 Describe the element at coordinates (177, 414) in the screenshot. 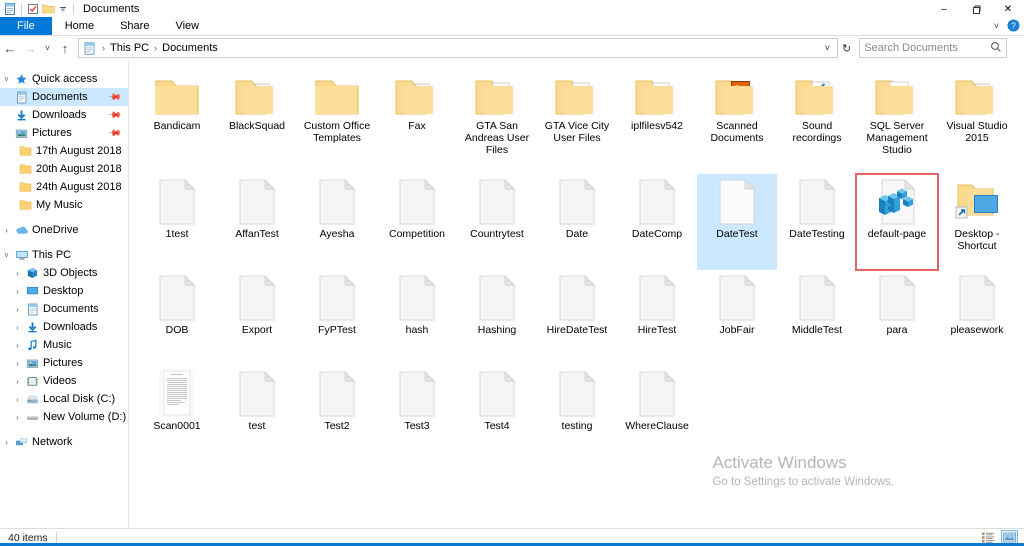

I see `file-item: Scan0001` at that location.